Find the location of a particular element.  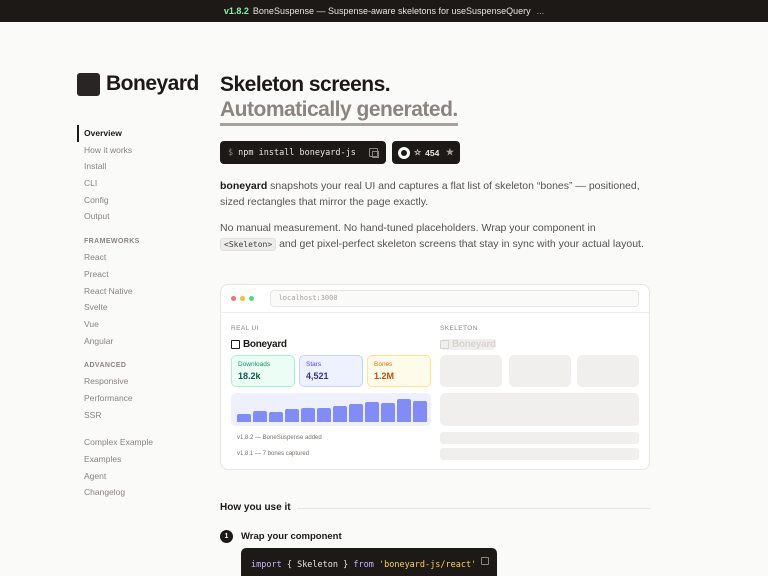

install-command-text: npm install boneyard-js is located at coordinates (297, 152).